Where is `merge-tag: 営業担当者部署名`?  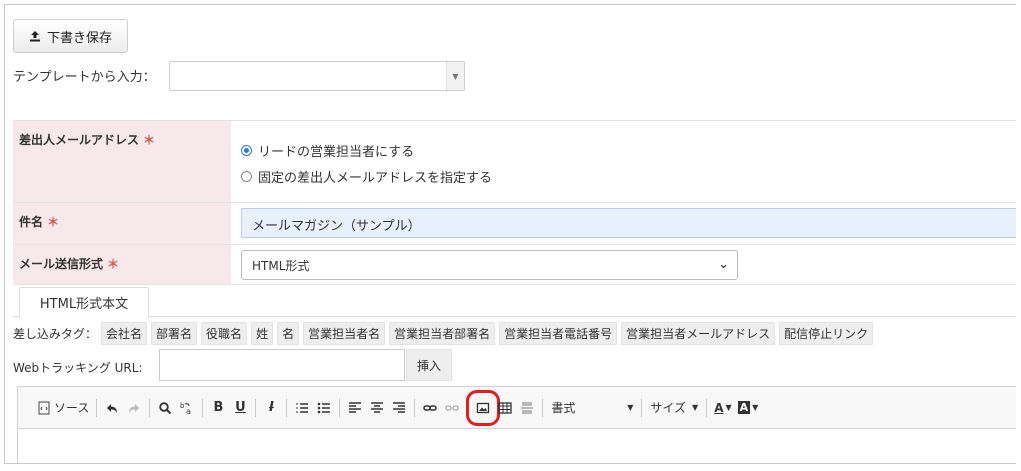 merge-tag: 営業担当者部署名 is located at coordinates (442, 333).